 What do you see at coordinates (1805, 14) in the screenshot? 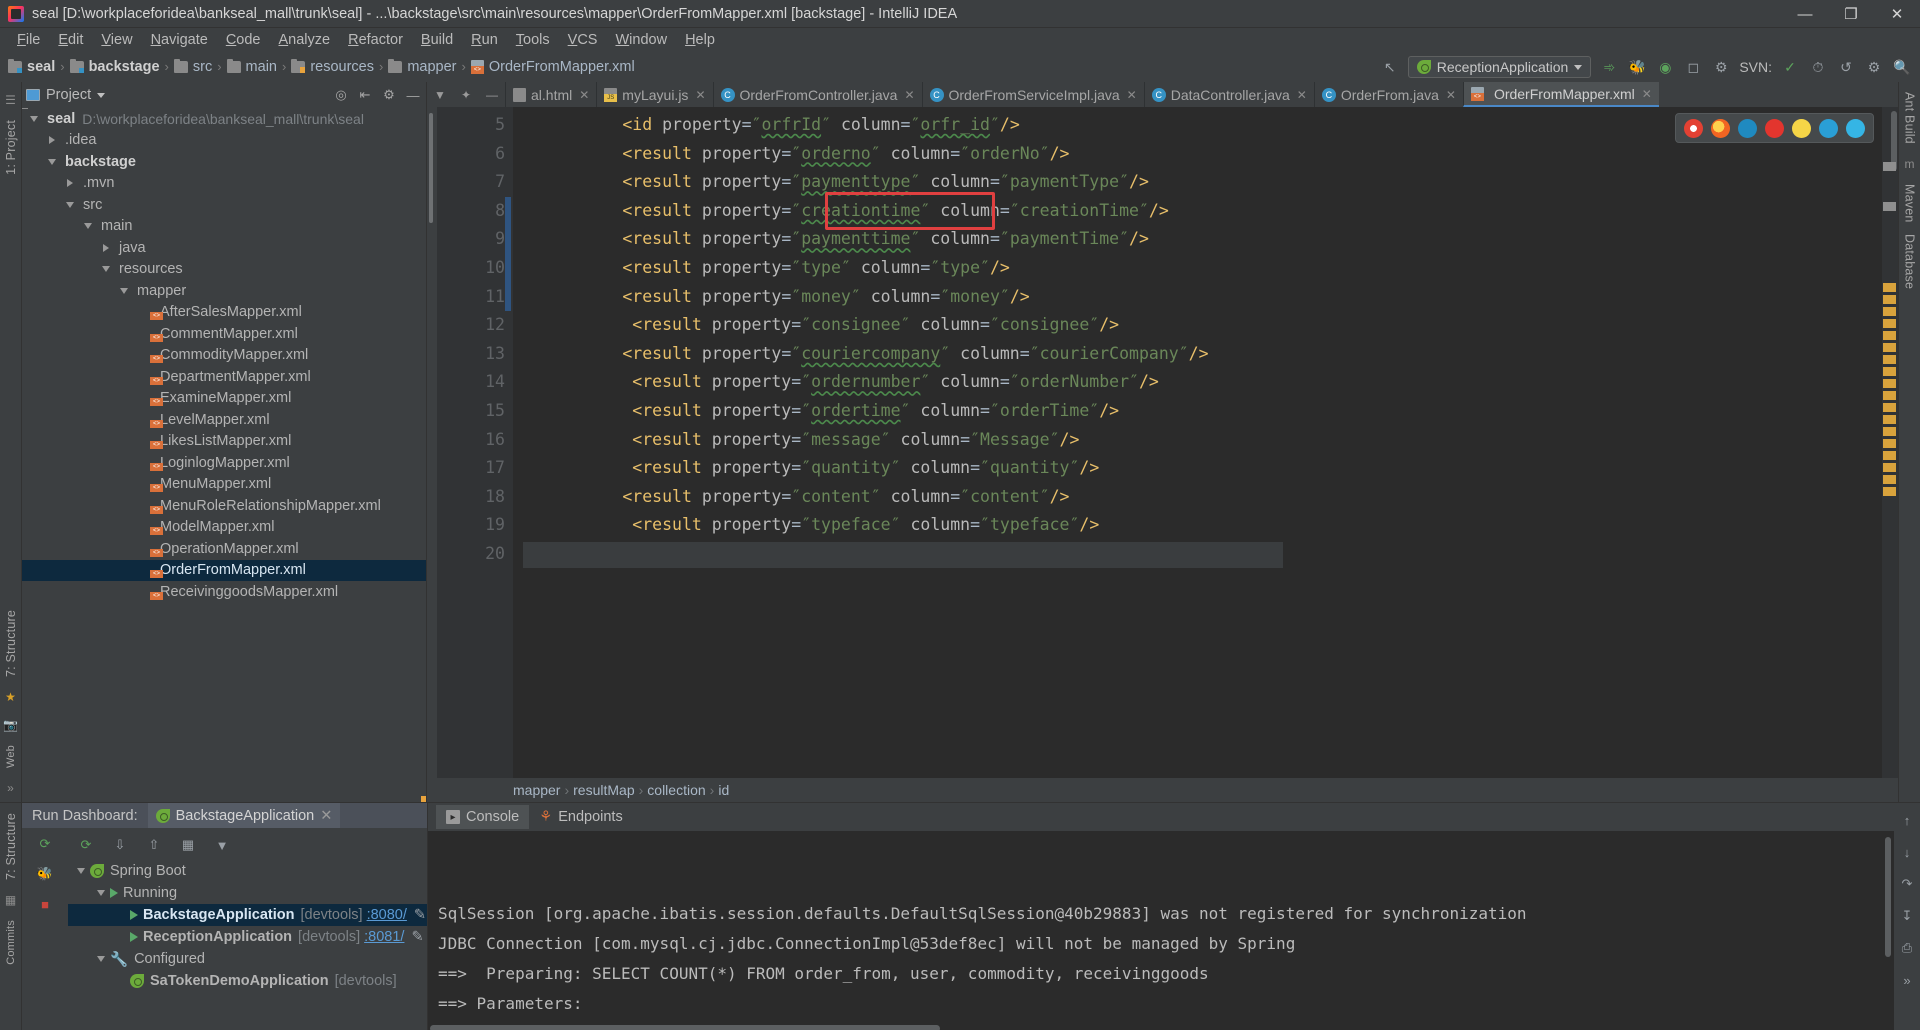
I see `minimize-button: —` at bounding box center [1805, 14].